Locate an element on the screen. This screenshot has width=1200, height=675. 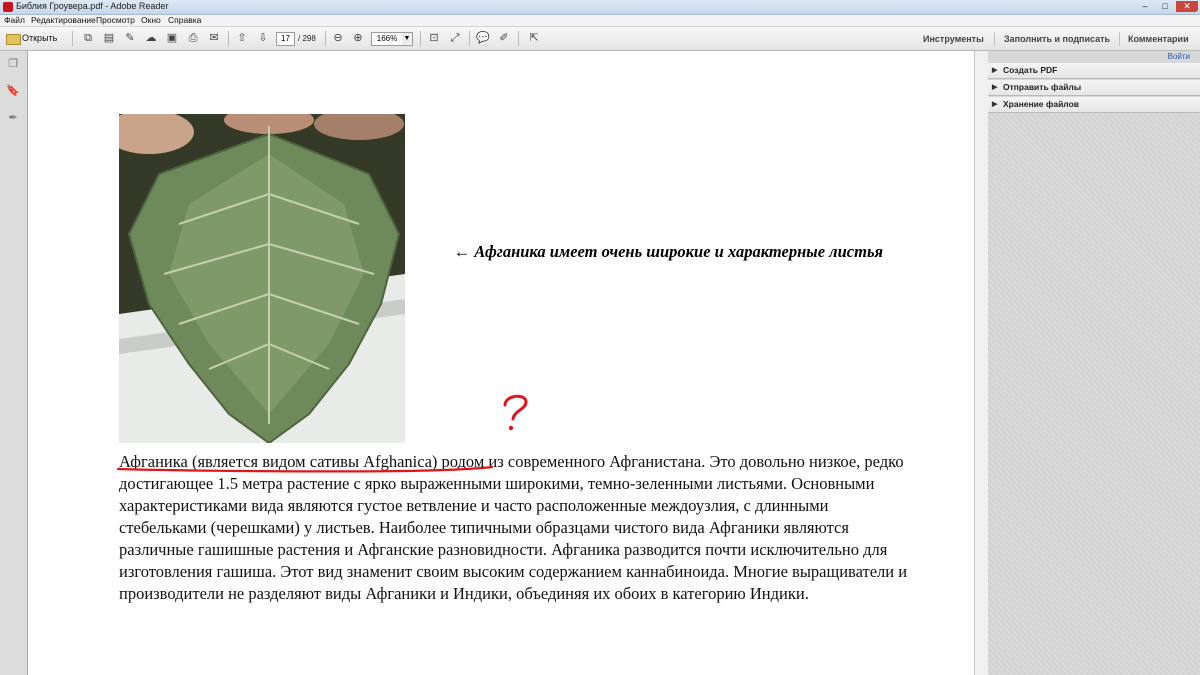
pdf-file-icon: ▤ is located at coordinates (109, 38).